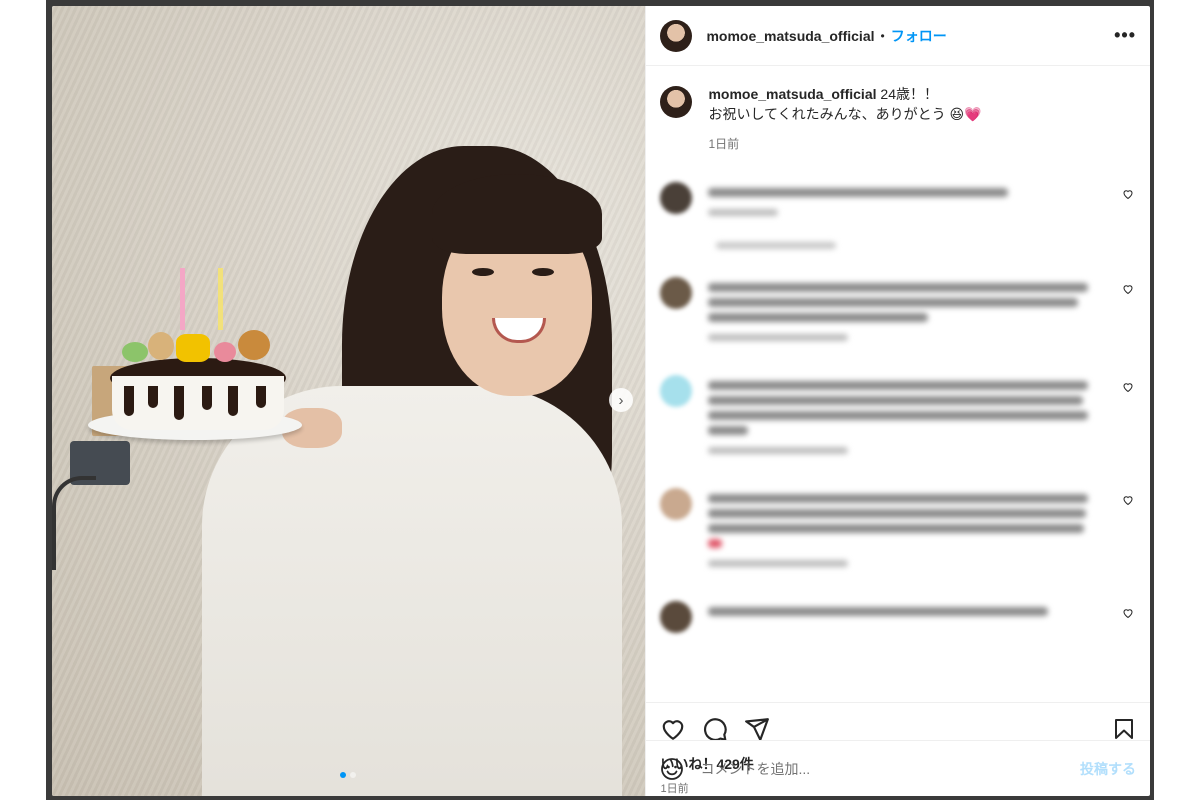 This screenshot has width=1200, height=800. What do you see at coordinates (343, 775) in the screenshot?
I see `carousel-dot-active` at bounding box center [343, 775].